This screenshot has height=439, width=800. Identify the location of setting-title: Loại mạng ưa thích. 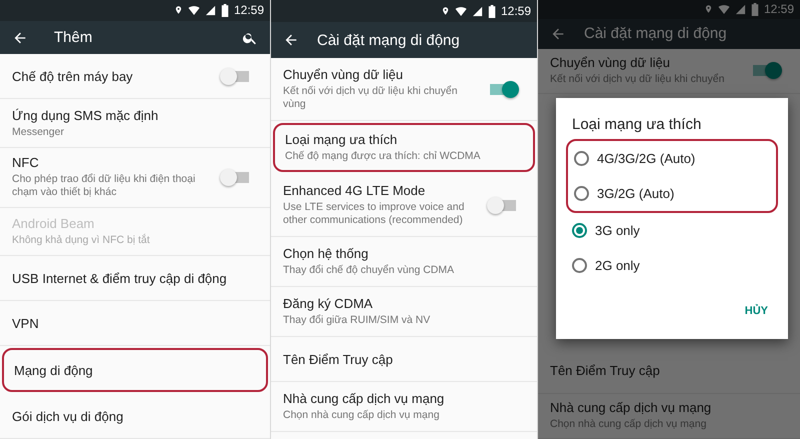
(341, 139).